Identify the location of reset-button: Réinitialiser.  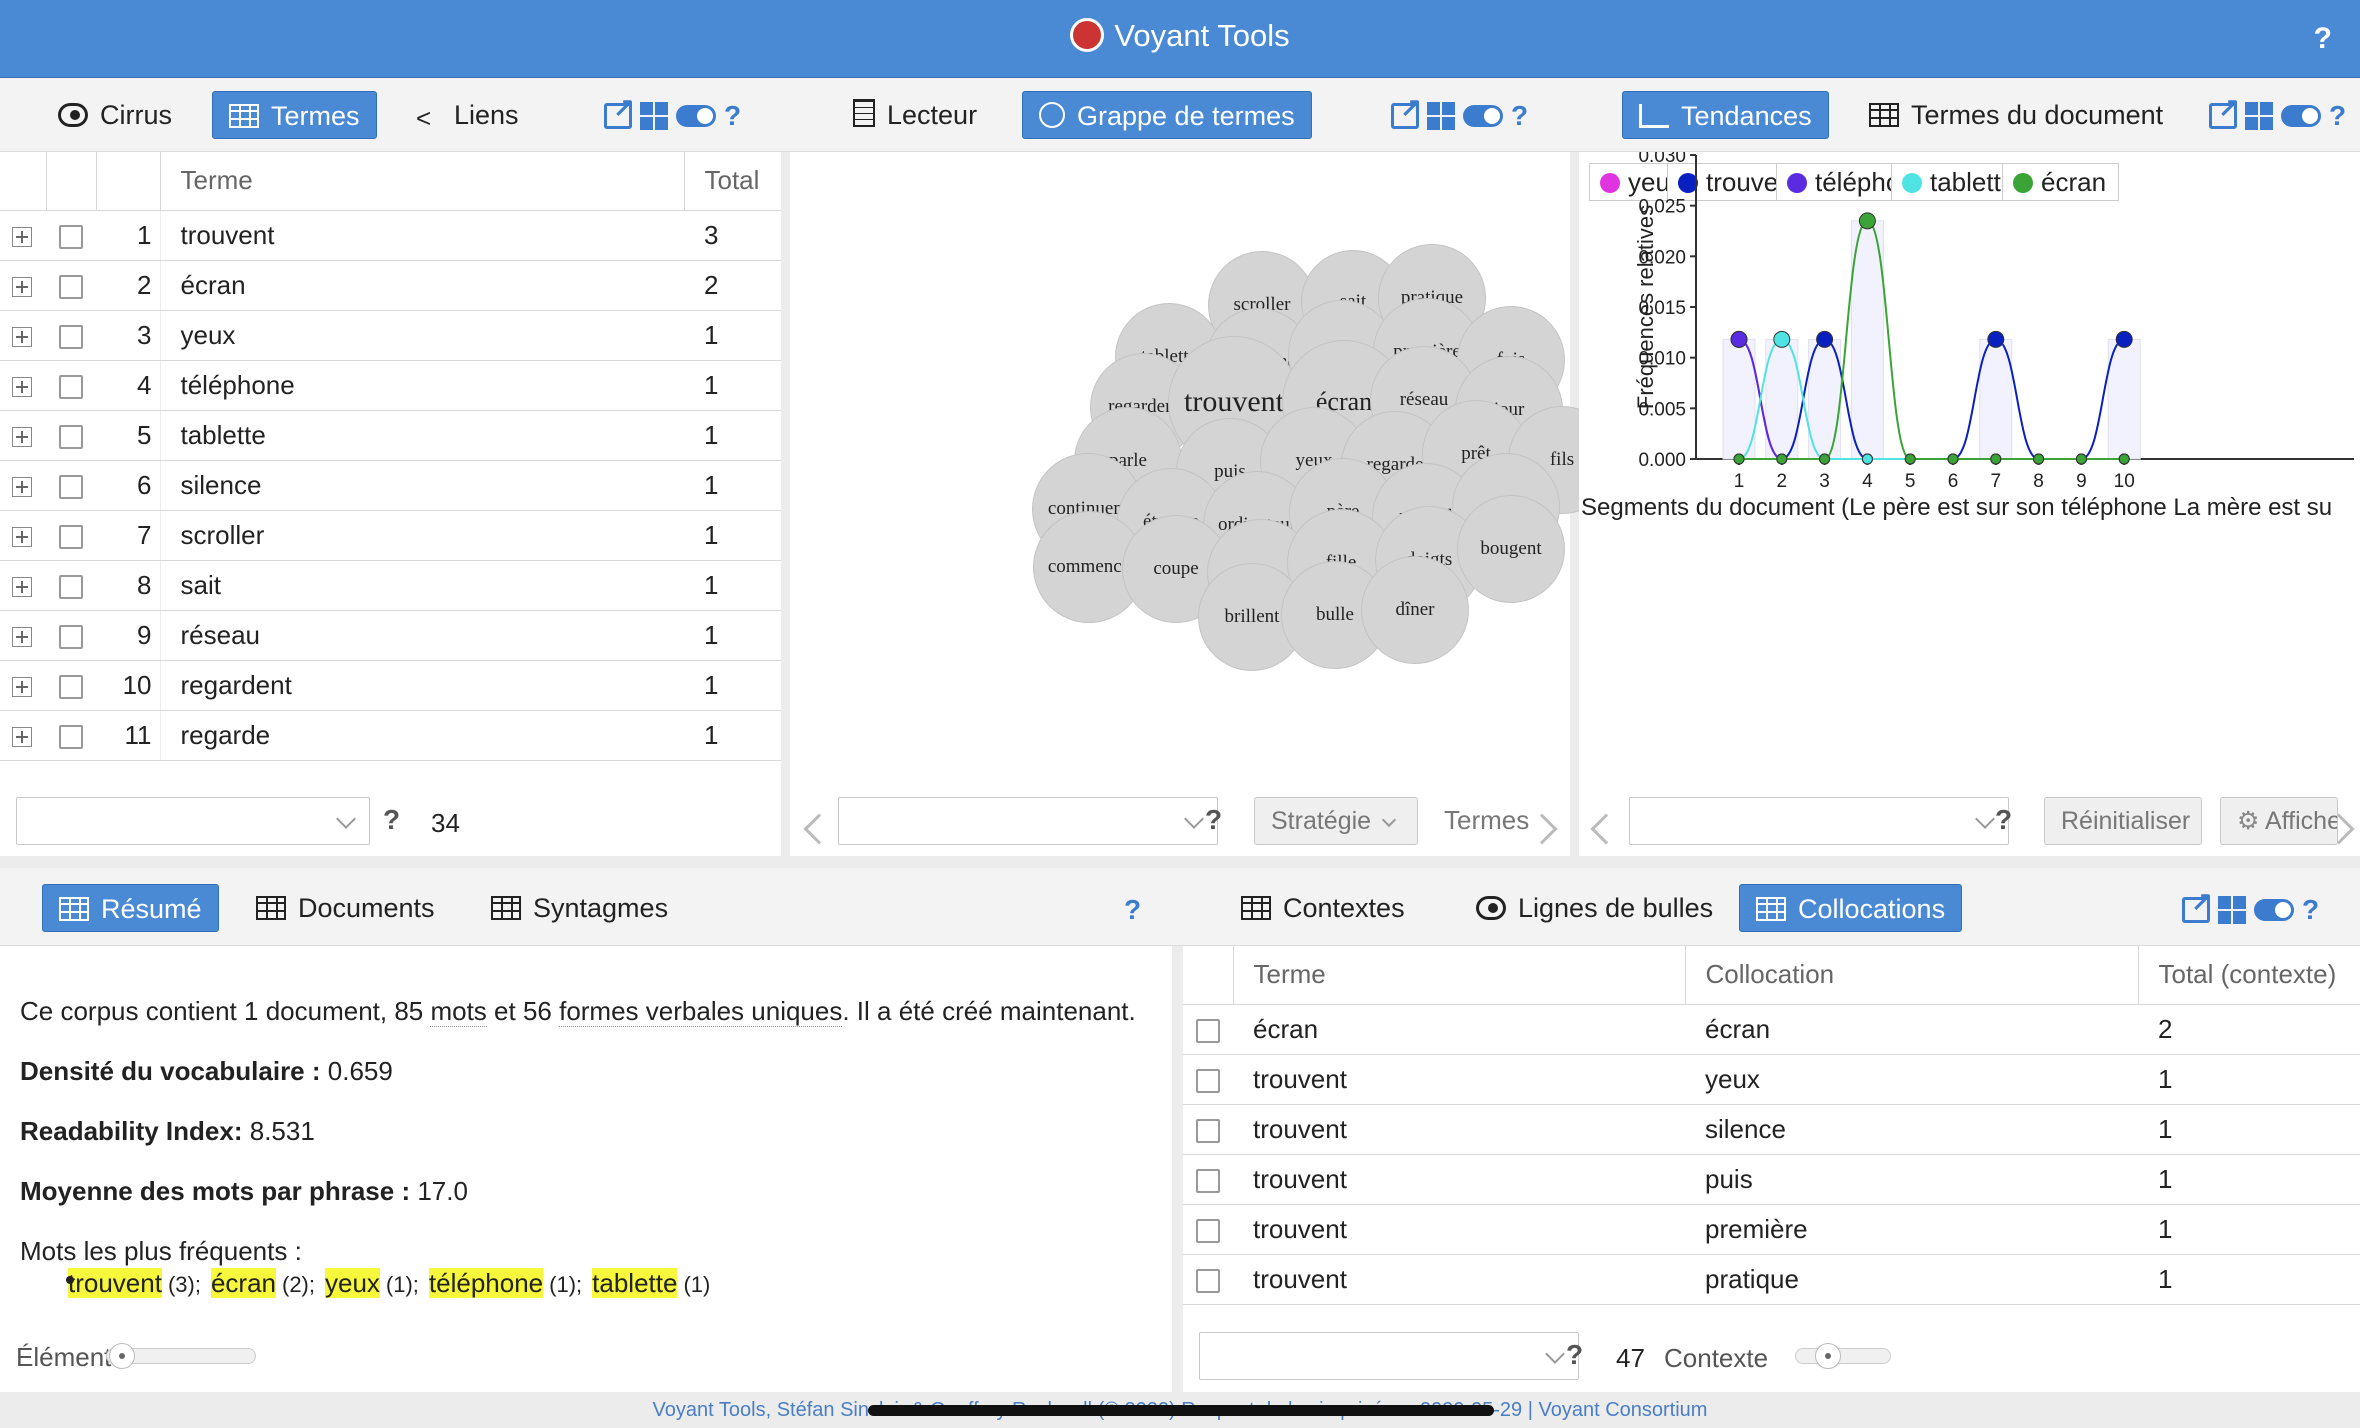
(2123, 821).